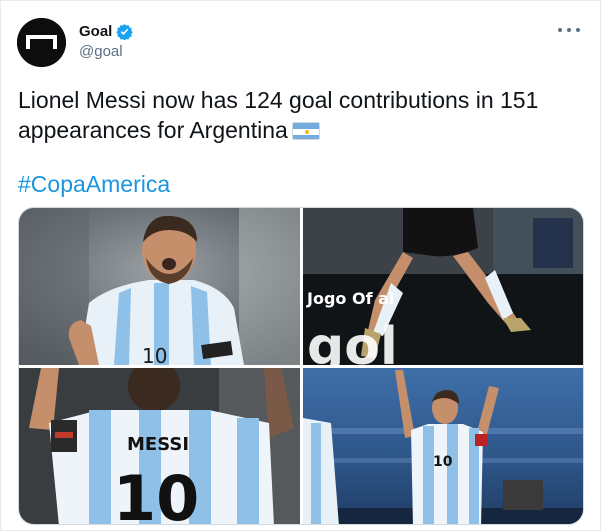 Image resolution: width=601 pixels, height=531 pixels. Describe the element at coordinates (443, 462) in the screenshot. I see `jersey-number-front-text: 10` at that location.